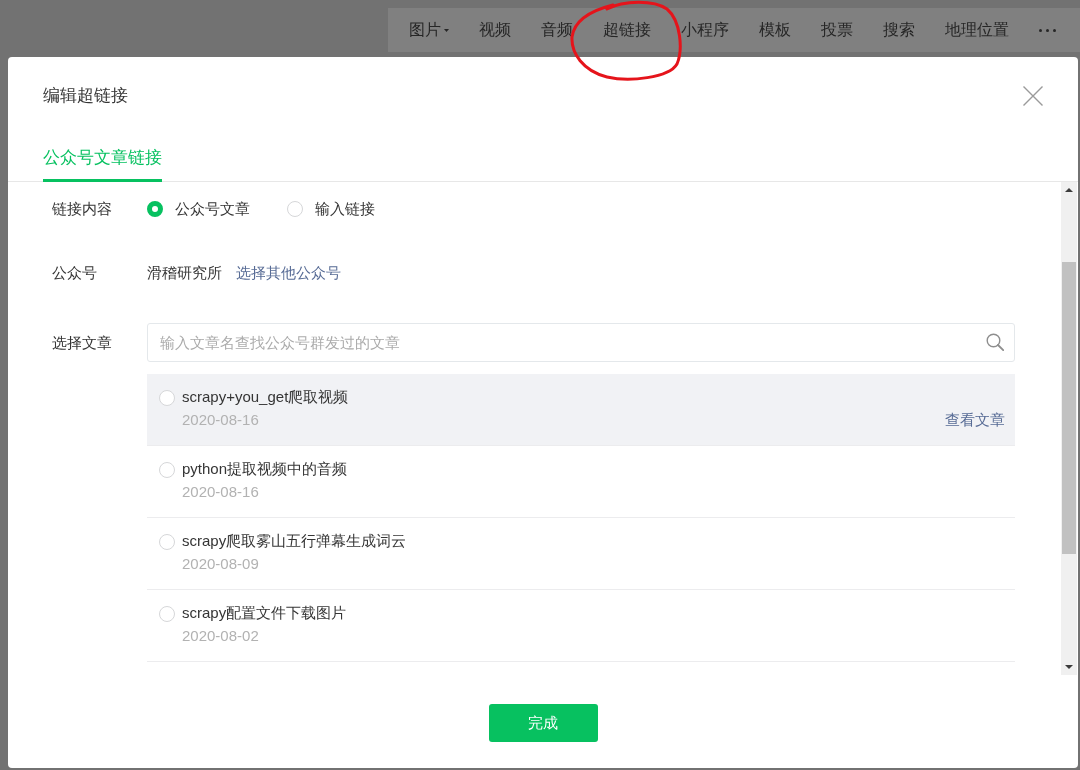 Image resolution: width=1080 pixels, height=770 pixels. I want to click on article-title: scrapy配置文件下载图片, so click(264, 613).